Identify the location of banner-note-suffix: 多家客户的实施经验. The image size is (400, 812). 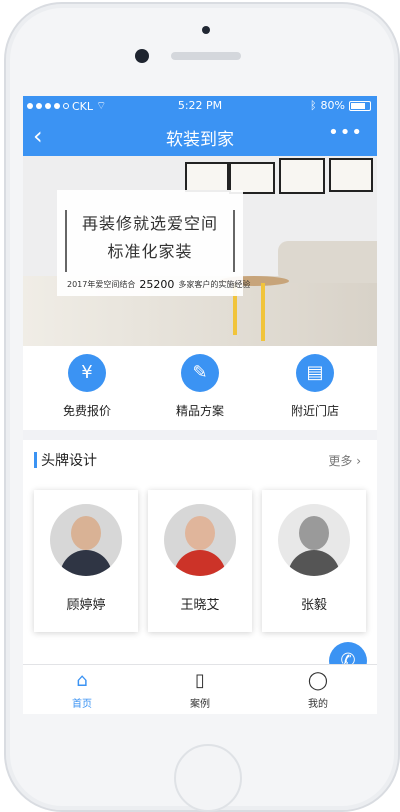
(214, 284).